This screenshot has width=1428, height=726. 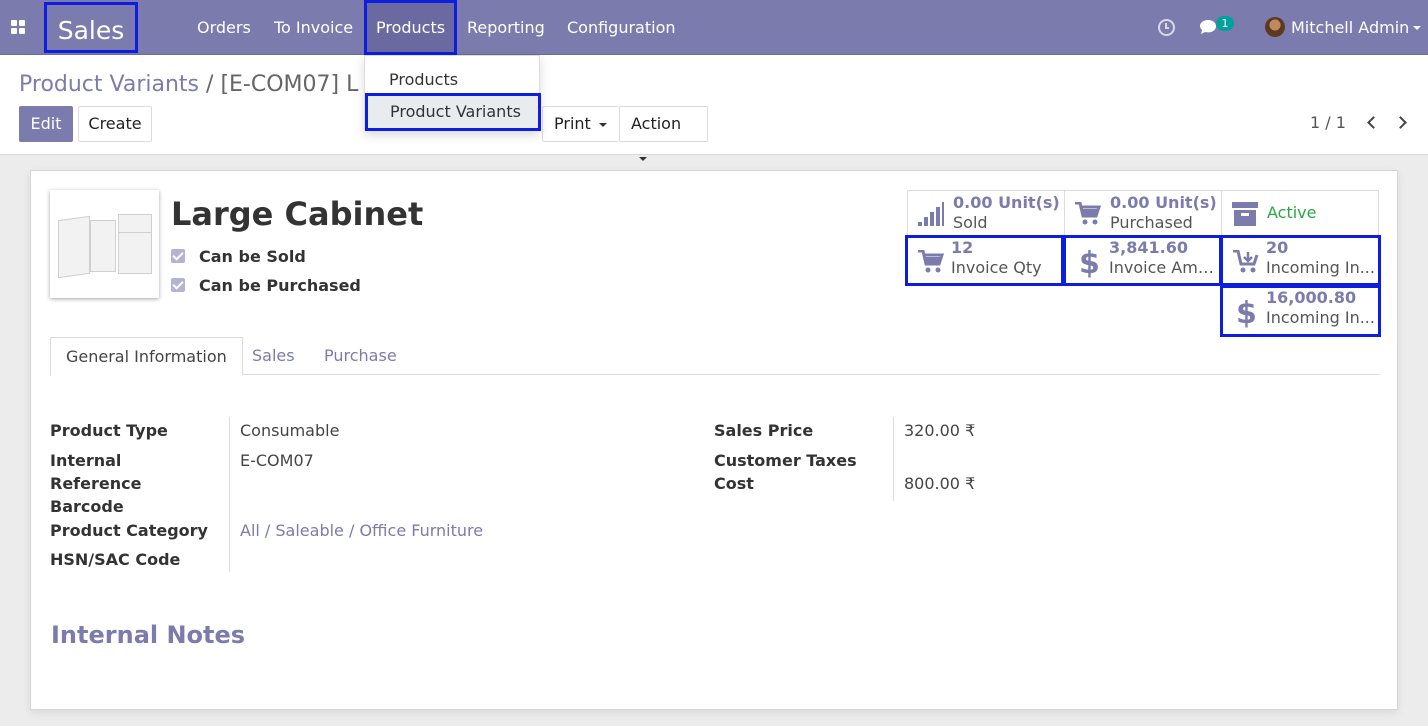 I want to click on can-be-sold-row: Can be Sold, so click(x=238, y=256).